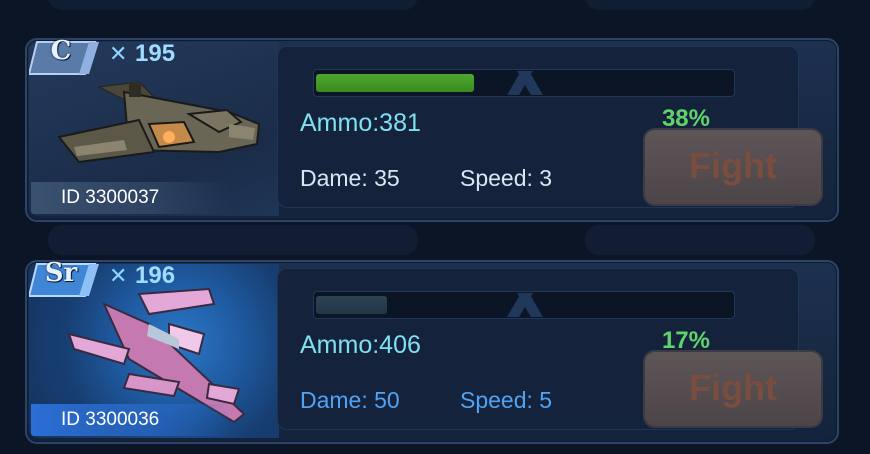  Describe the element at coordinates (700, 5) in the screenshot. I see `bg-card-top-right` at that location.